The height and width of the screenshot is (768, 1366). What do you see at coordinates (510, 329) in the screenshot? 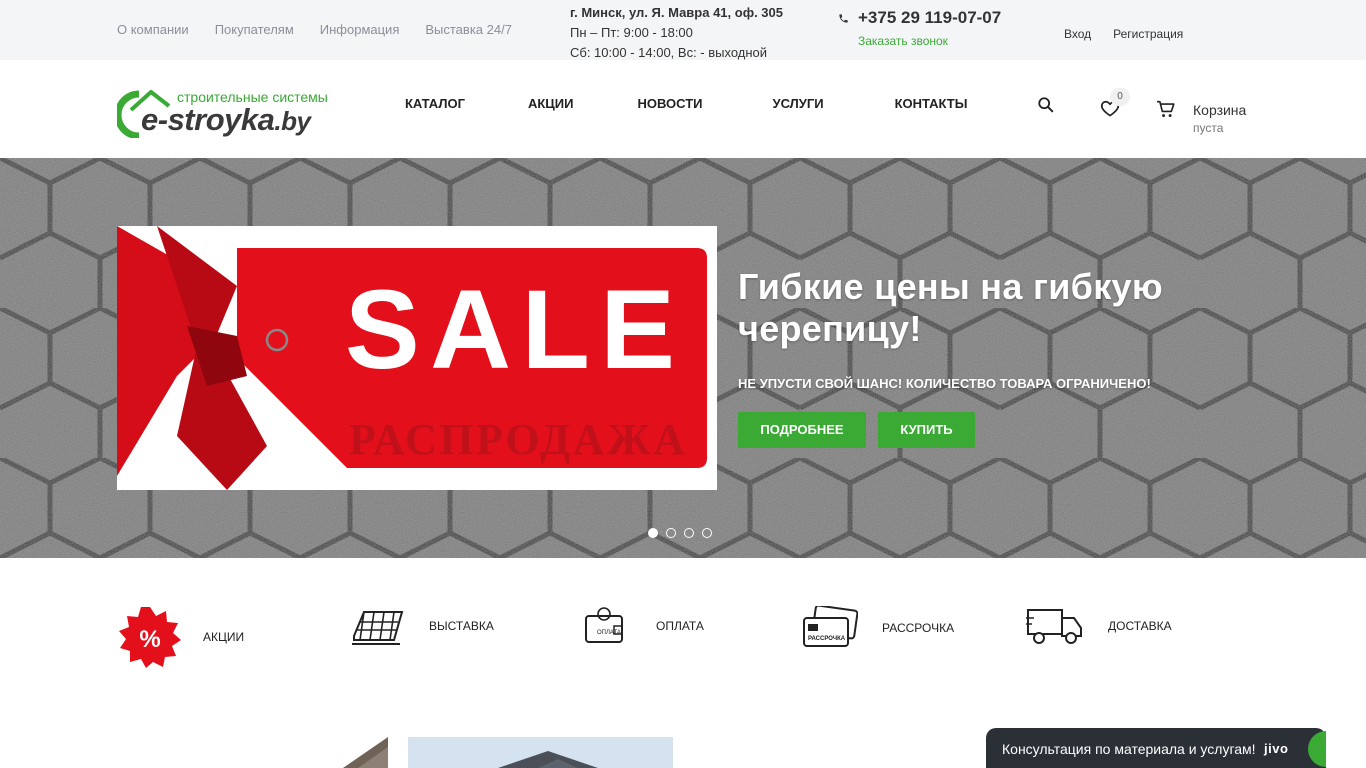
I see `sale-word: SALE` at bounding box center [510, 329].